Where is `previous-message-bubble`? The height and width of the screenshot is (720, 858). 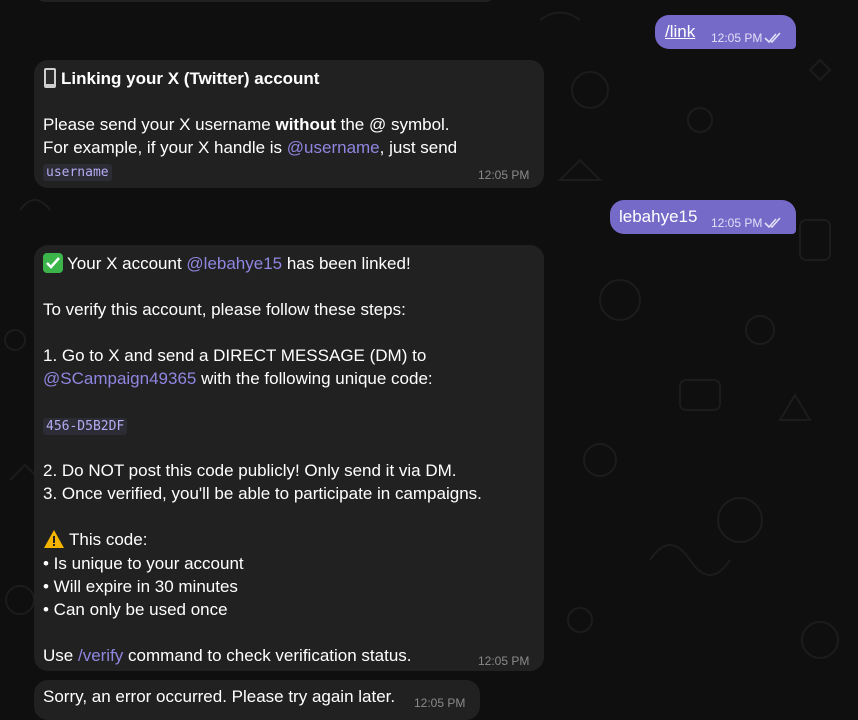 previous-message-bubble is located at coordinates (265, 1).